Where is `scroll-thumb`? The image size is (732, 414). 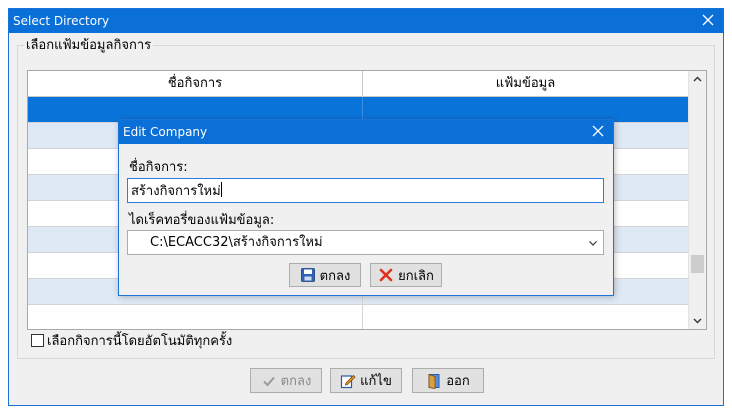
scroll-thumb is located at coordinates (697, 264).